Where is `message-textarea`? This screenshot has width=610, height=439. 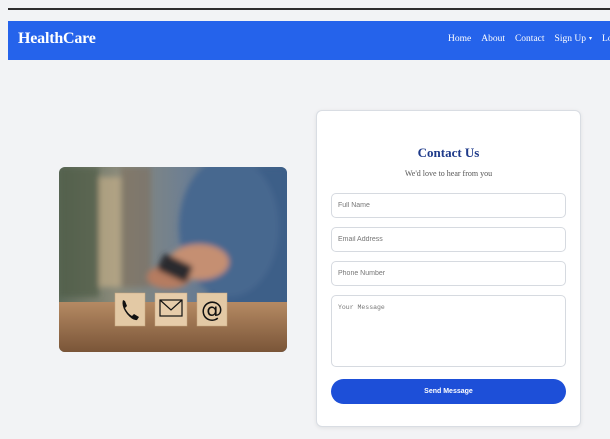
message-textarea is located at coordinates (448, 331).